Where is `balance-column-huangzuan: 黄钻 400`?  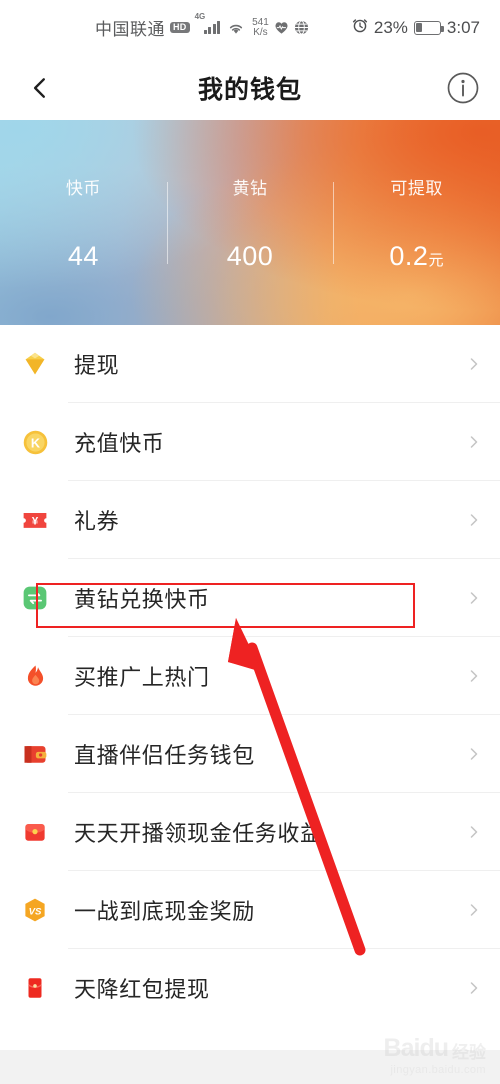 balance-column-huangzuan: 黄钻 400 is located at coordinates (250, 222).